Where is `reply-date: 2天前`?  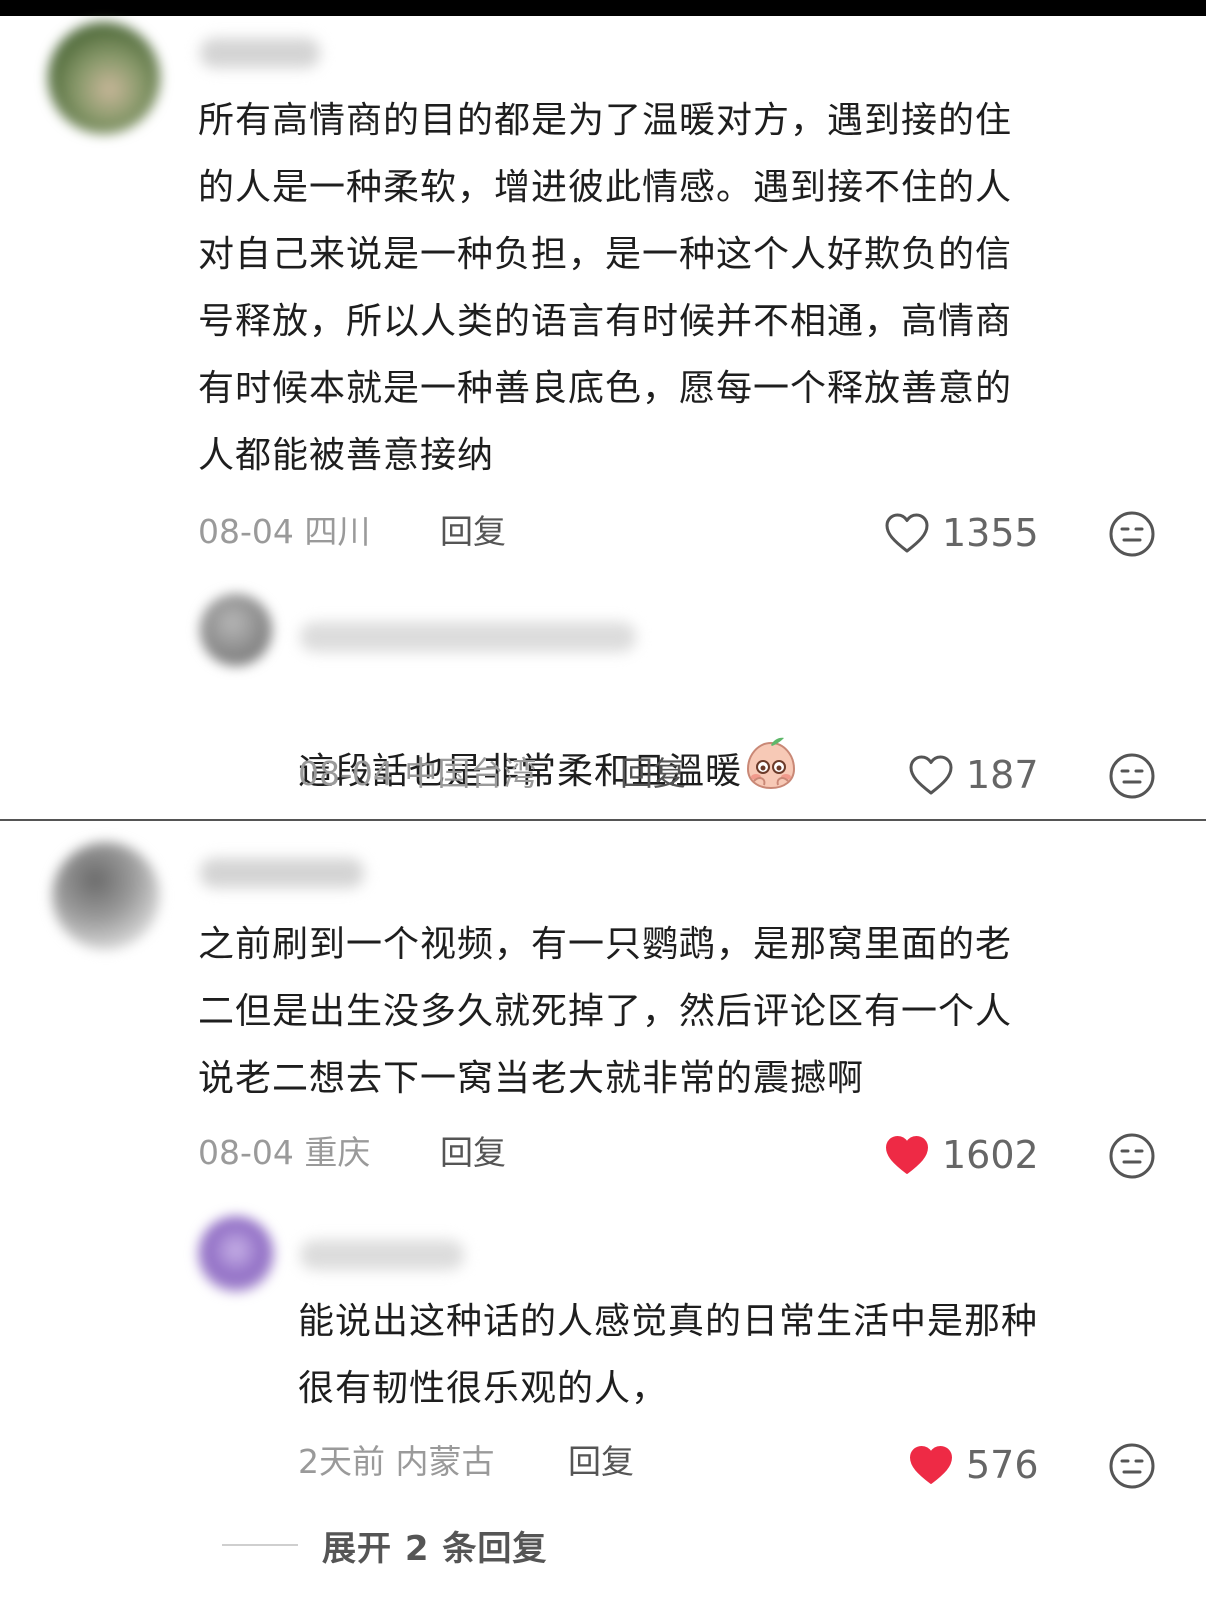
reply-date: 2天前 is located at coordinates (341, 1461).